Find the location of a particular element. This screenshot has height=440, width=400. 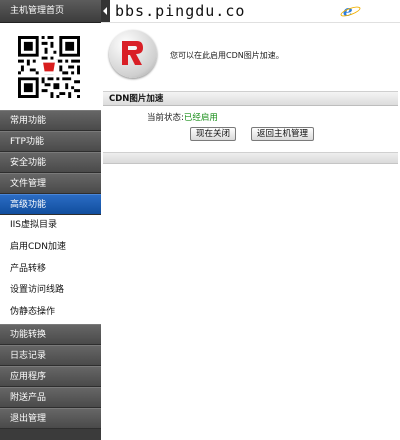

submenu-product-transfer: 产品转移 is located at coordinates (50, 269).